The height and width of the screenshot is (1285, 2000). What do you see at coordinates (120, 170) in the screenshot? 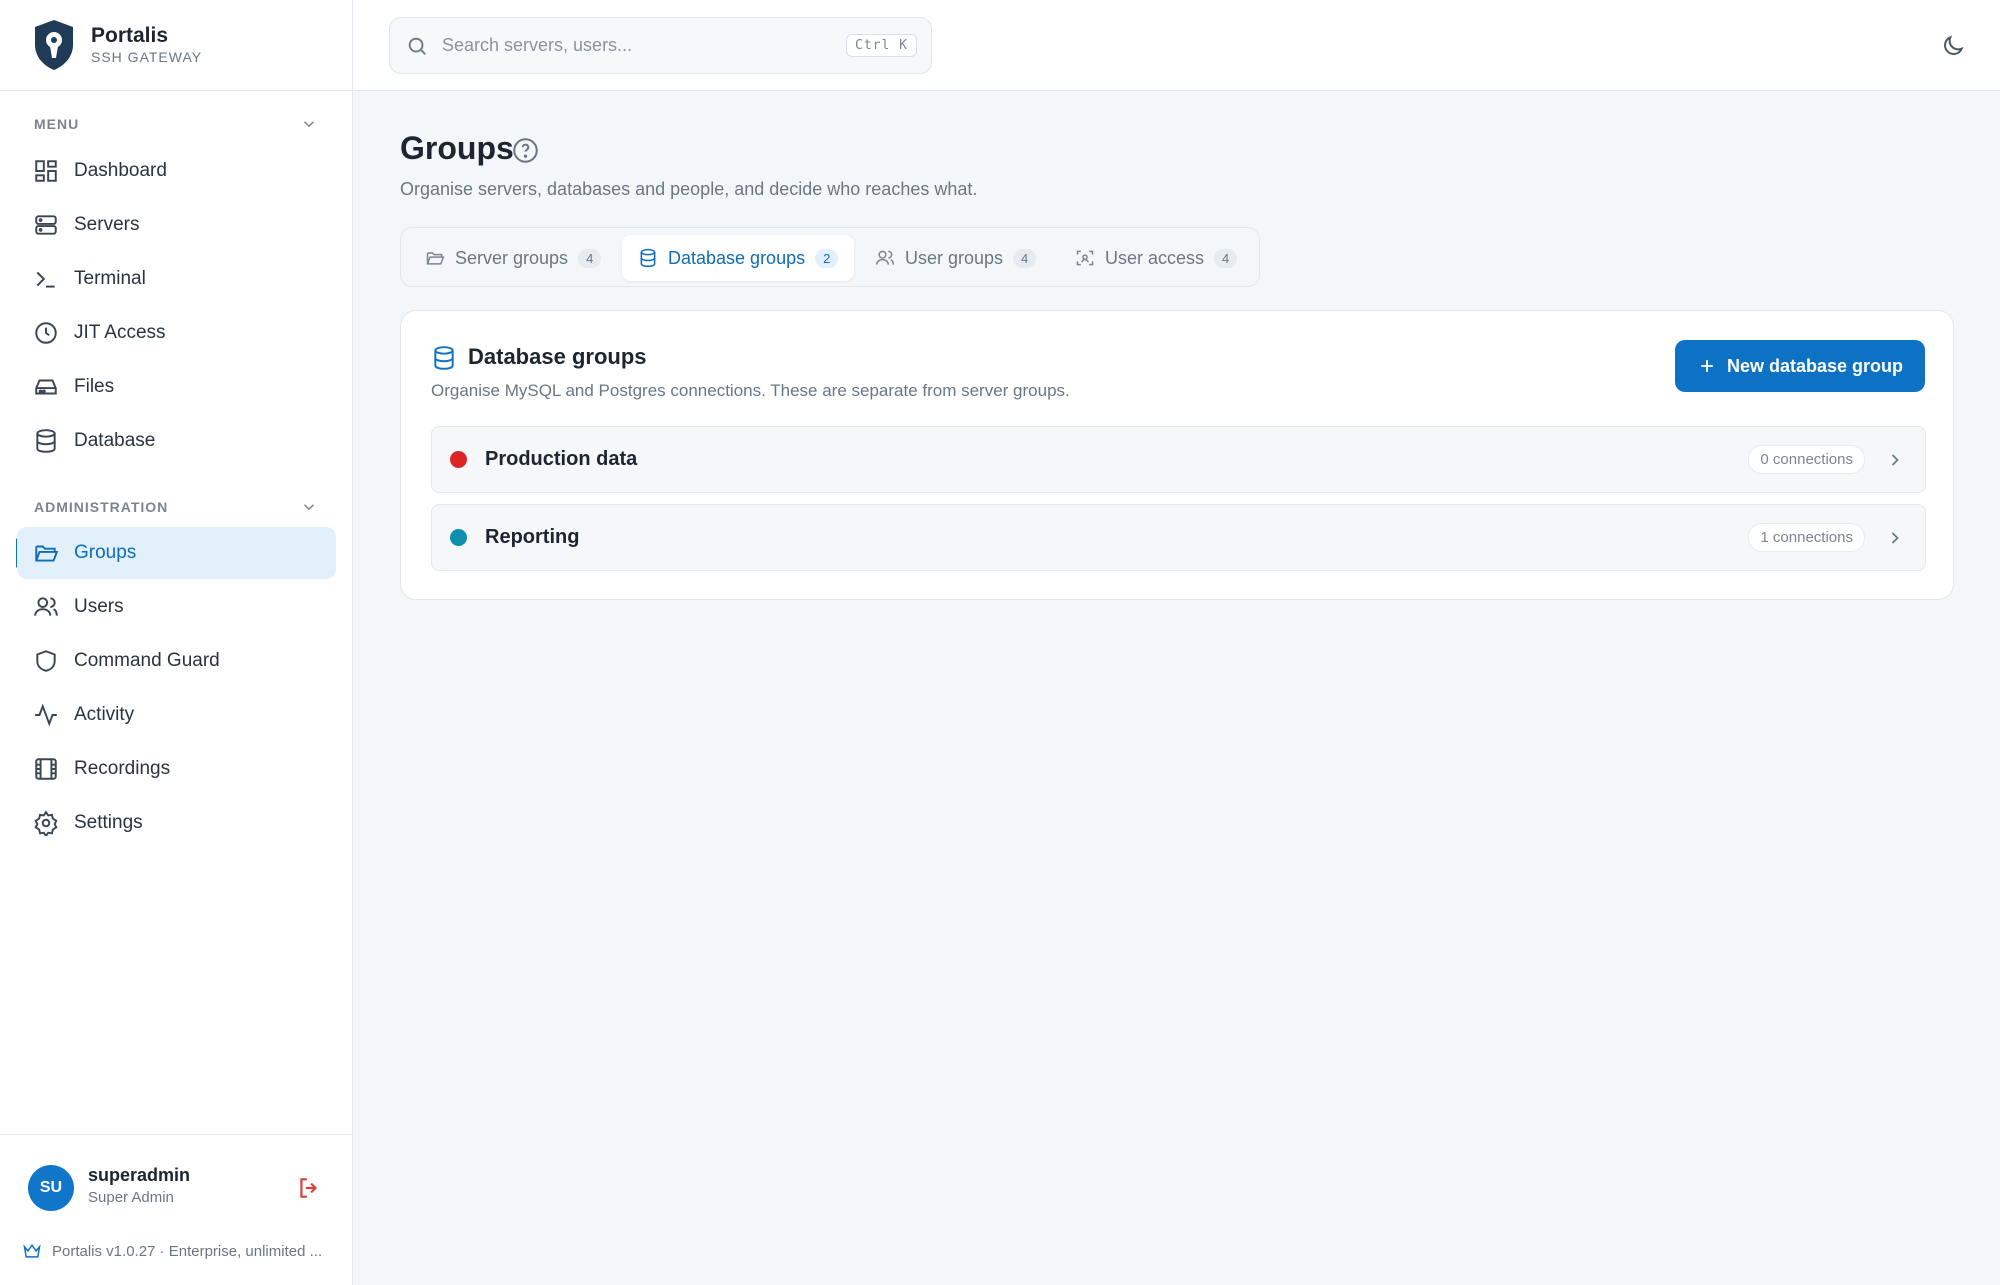
I see `sidebar-item-label: Dashboard` at bounding box center [120, 170].